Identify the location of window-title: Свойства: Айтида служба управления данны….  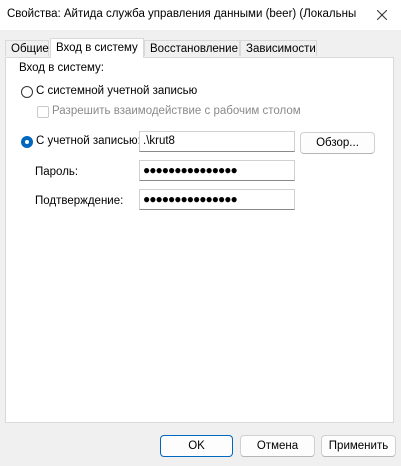
(182, 14).